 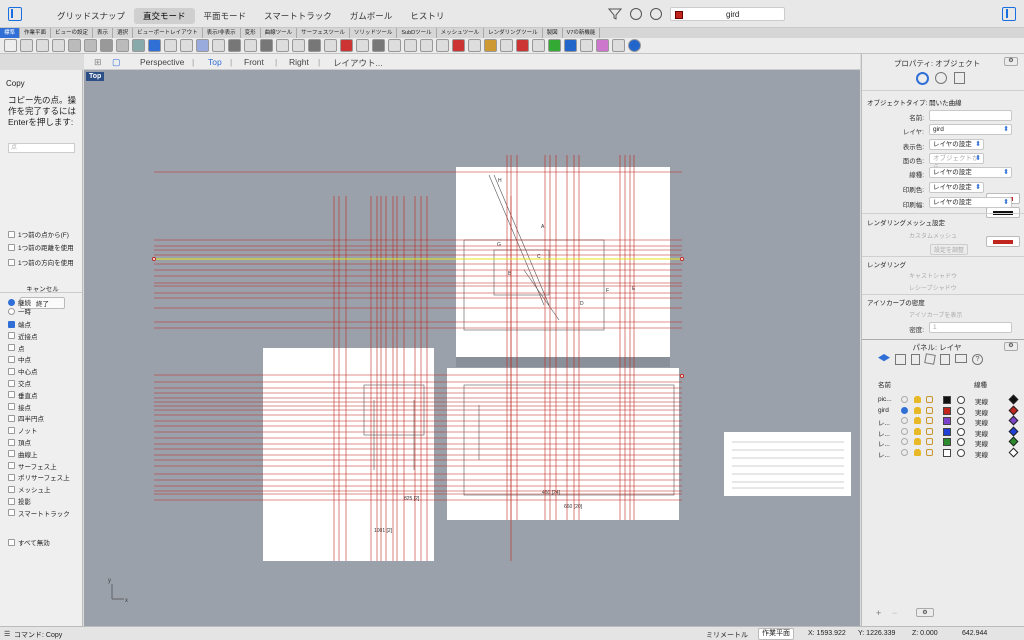 What do you see at coordinates (930, 359) in the screenshot?
I see `cube-icon` at bounding box center [930, 359].